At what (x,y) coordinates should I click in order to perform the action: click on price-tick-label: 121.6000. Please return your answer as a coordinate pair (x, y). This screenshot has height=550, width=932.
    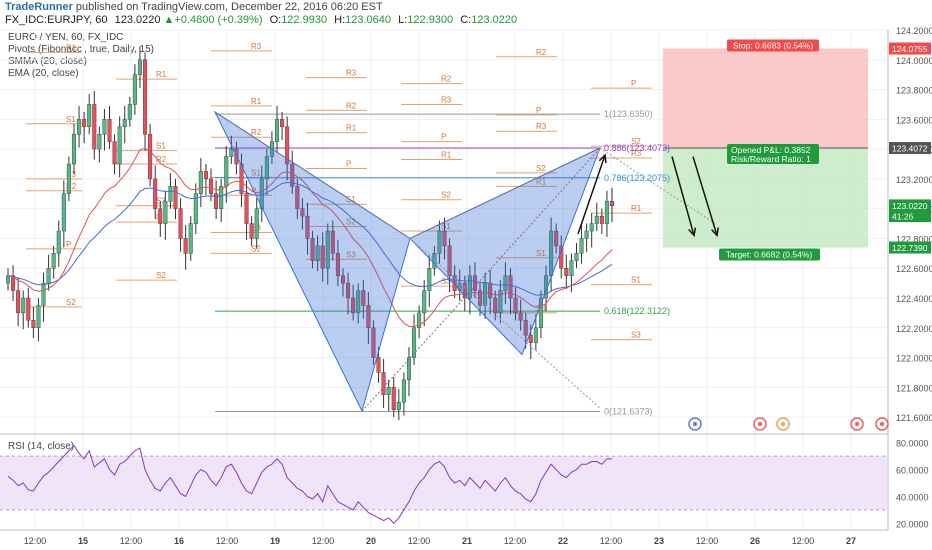
    Looking at the image, I should click on (914, 418).